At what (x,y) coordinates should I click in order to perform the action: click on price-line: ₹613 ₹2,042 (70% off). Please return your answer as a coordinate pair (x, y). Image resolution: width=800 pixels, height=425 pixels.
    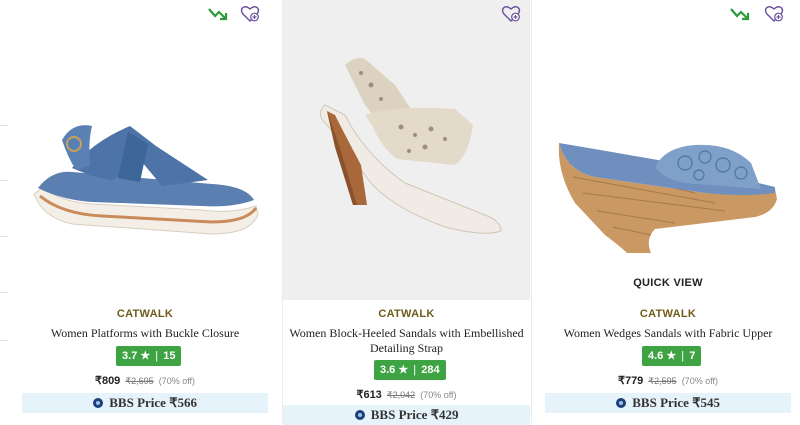
    Looking at the image, I should click on (406, 394).